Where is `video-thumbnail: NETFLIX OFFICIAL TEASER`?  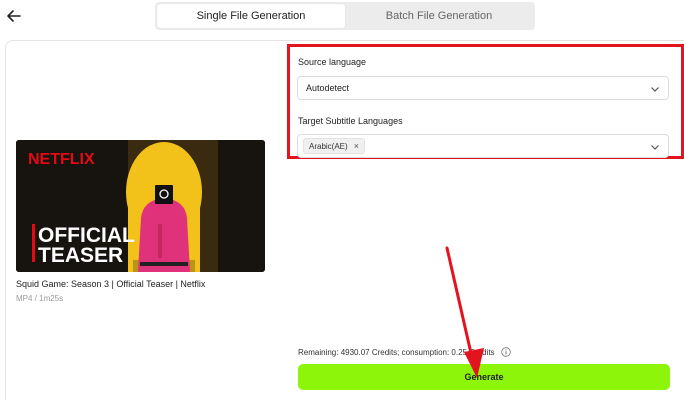
video-thumbnail: NETFLIX OFFICIAL TEASER is located at coordinates (140, 206).